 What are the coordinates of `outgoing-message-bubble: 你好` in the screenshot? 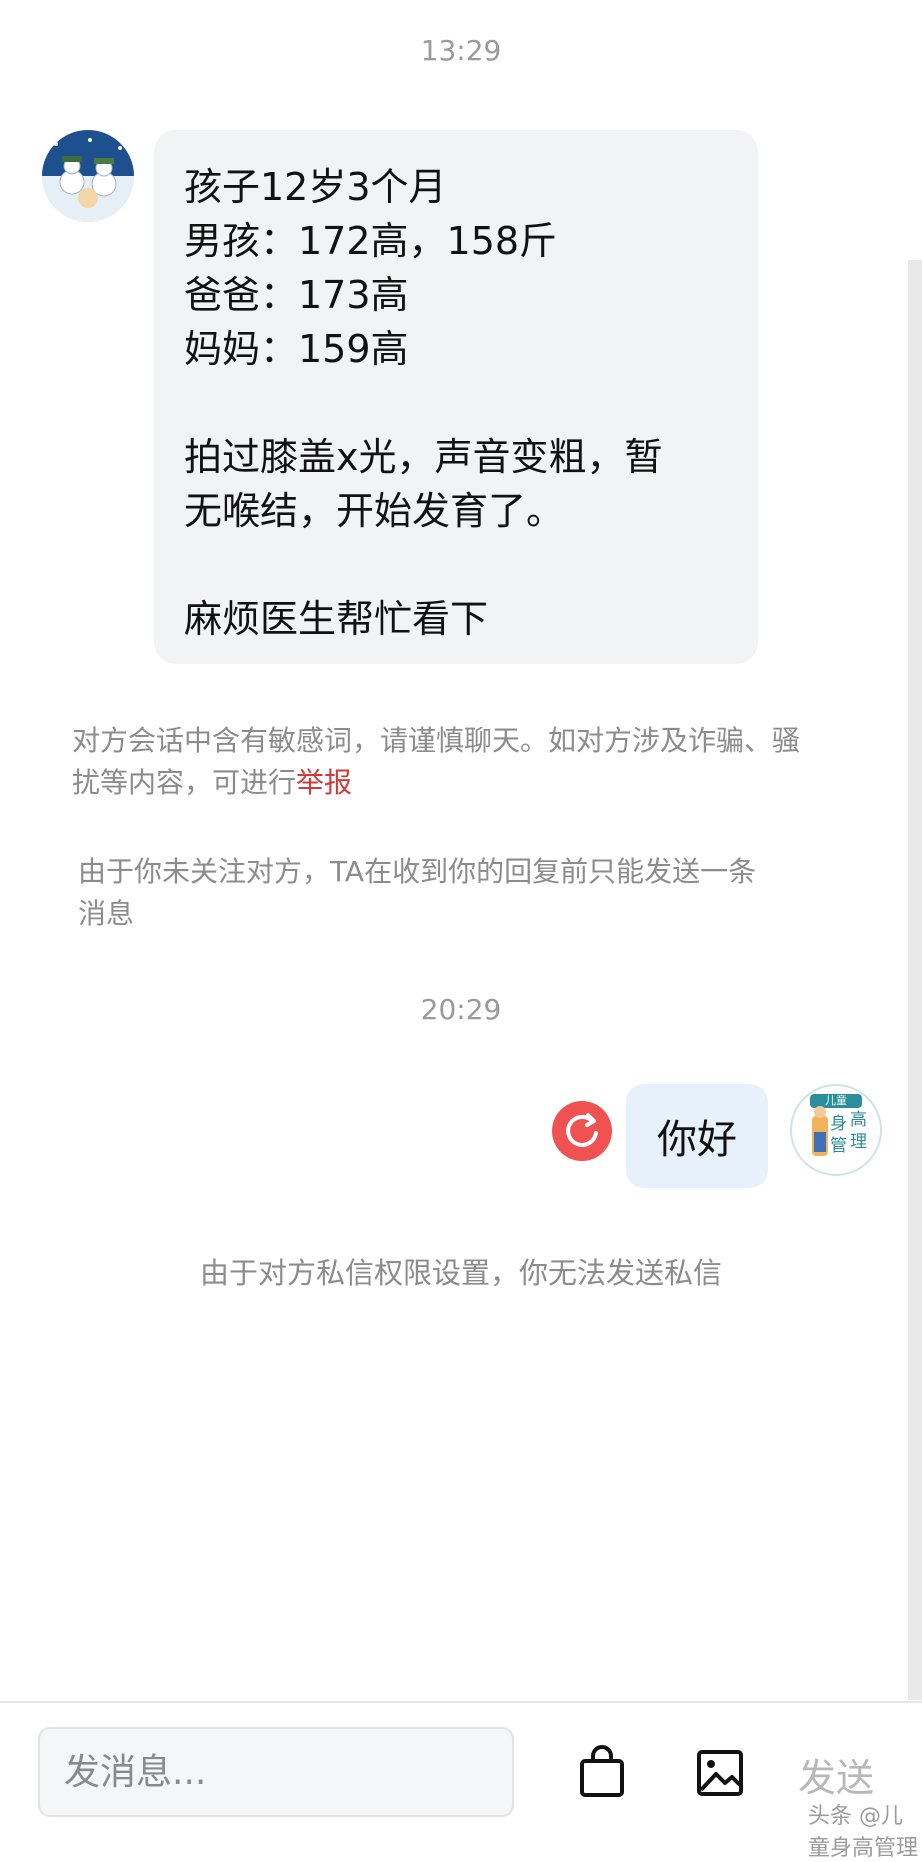 It's located at (697, 1136).